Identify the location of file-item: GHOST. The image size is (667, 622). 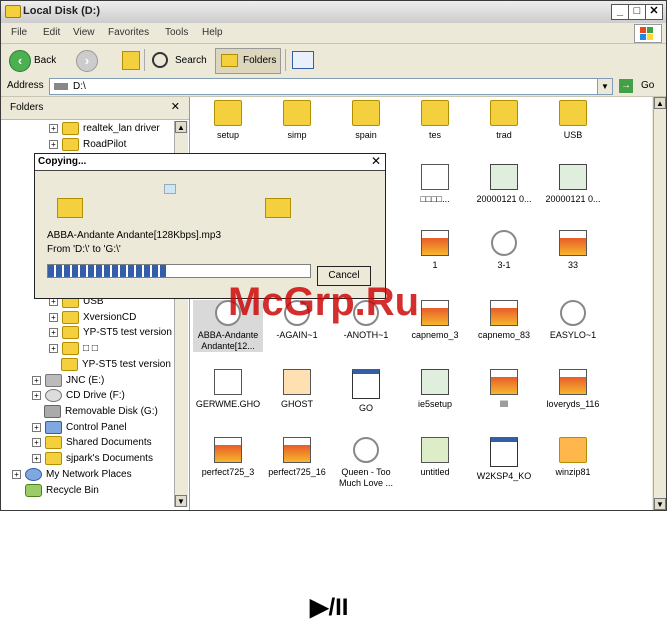
(297, 389).